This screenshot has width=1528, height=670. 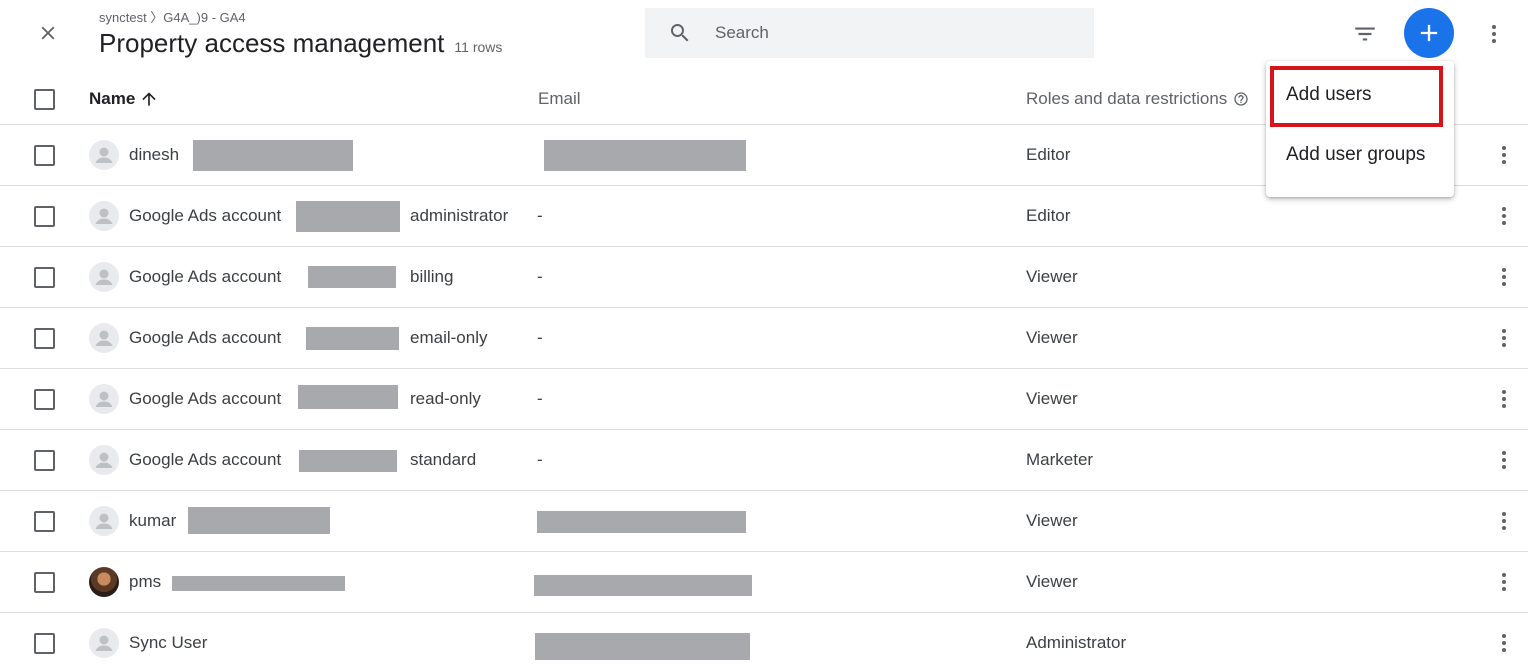 I want to click on search-input, so click(x=890, y=33).